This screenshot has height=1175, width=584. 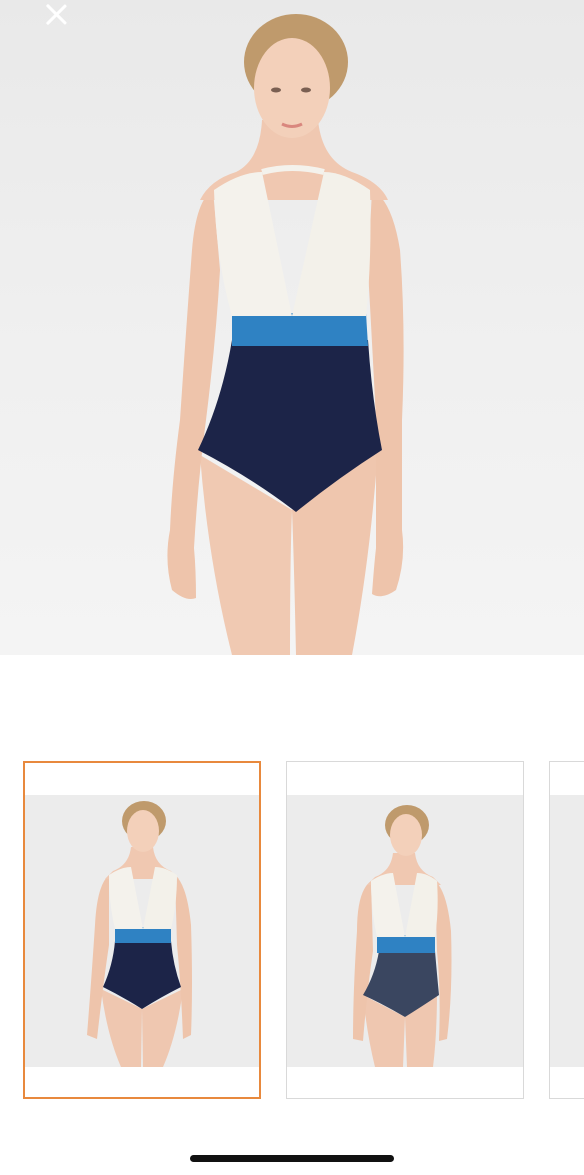 I want to click on thumbnail-1-image, so click(x=142, y=931).